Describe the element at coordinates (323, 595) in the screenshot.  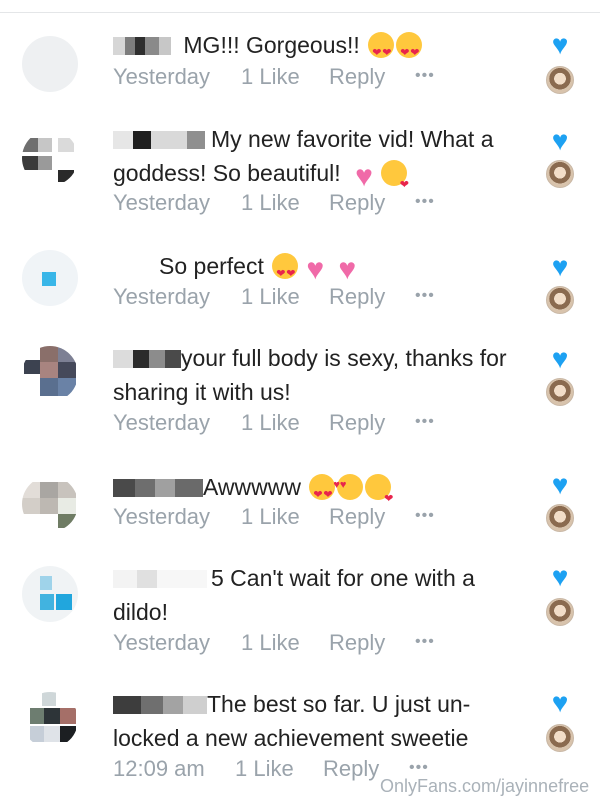
I see `comment-text: 5 Can't wait for one with a dildo!` at that location.